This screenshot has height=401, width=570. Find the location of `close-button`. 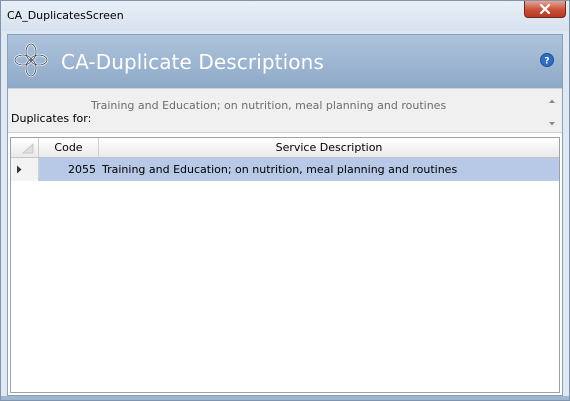

close-button is located at coordinates (545, 9).